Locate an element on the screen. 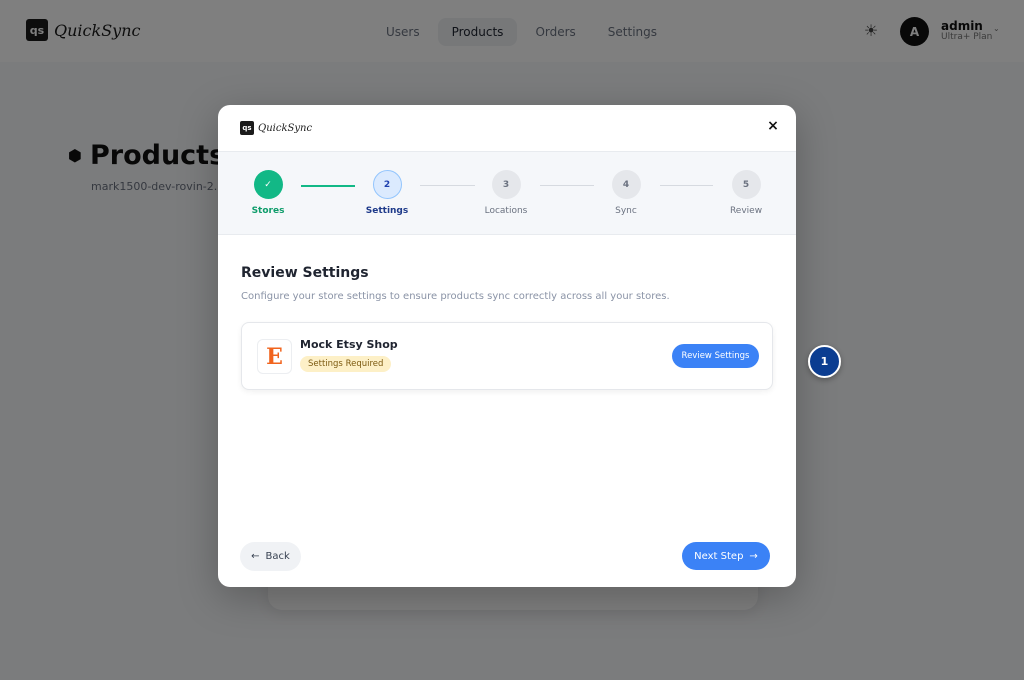  annotation-marker: 1 is located at coordinates (824, 361).